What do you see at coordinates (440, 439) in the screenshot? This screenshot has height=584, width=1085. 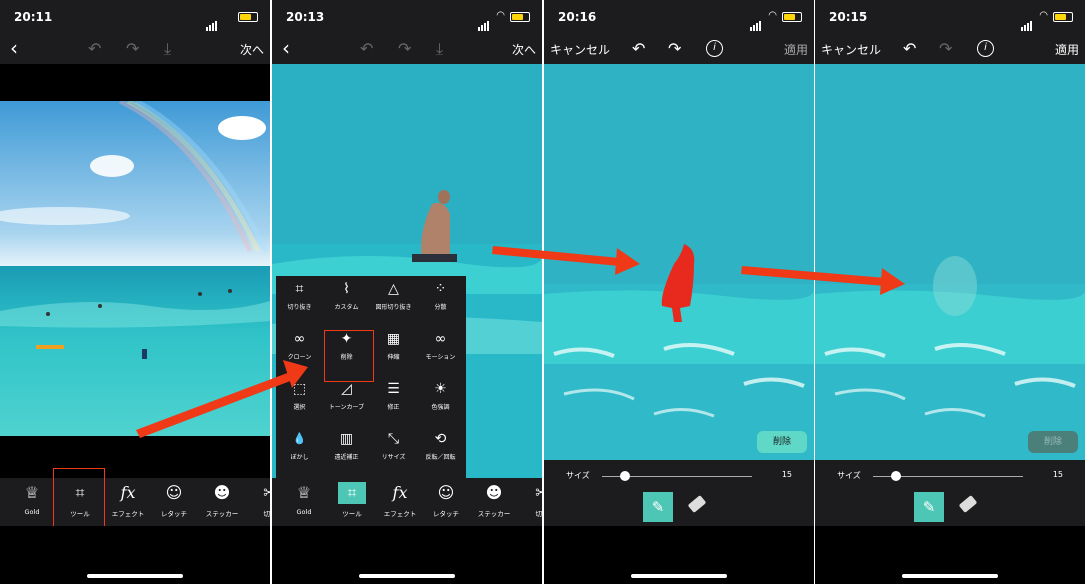 I see `rotate-icon: ⟲` at bounding box center [440, 439].